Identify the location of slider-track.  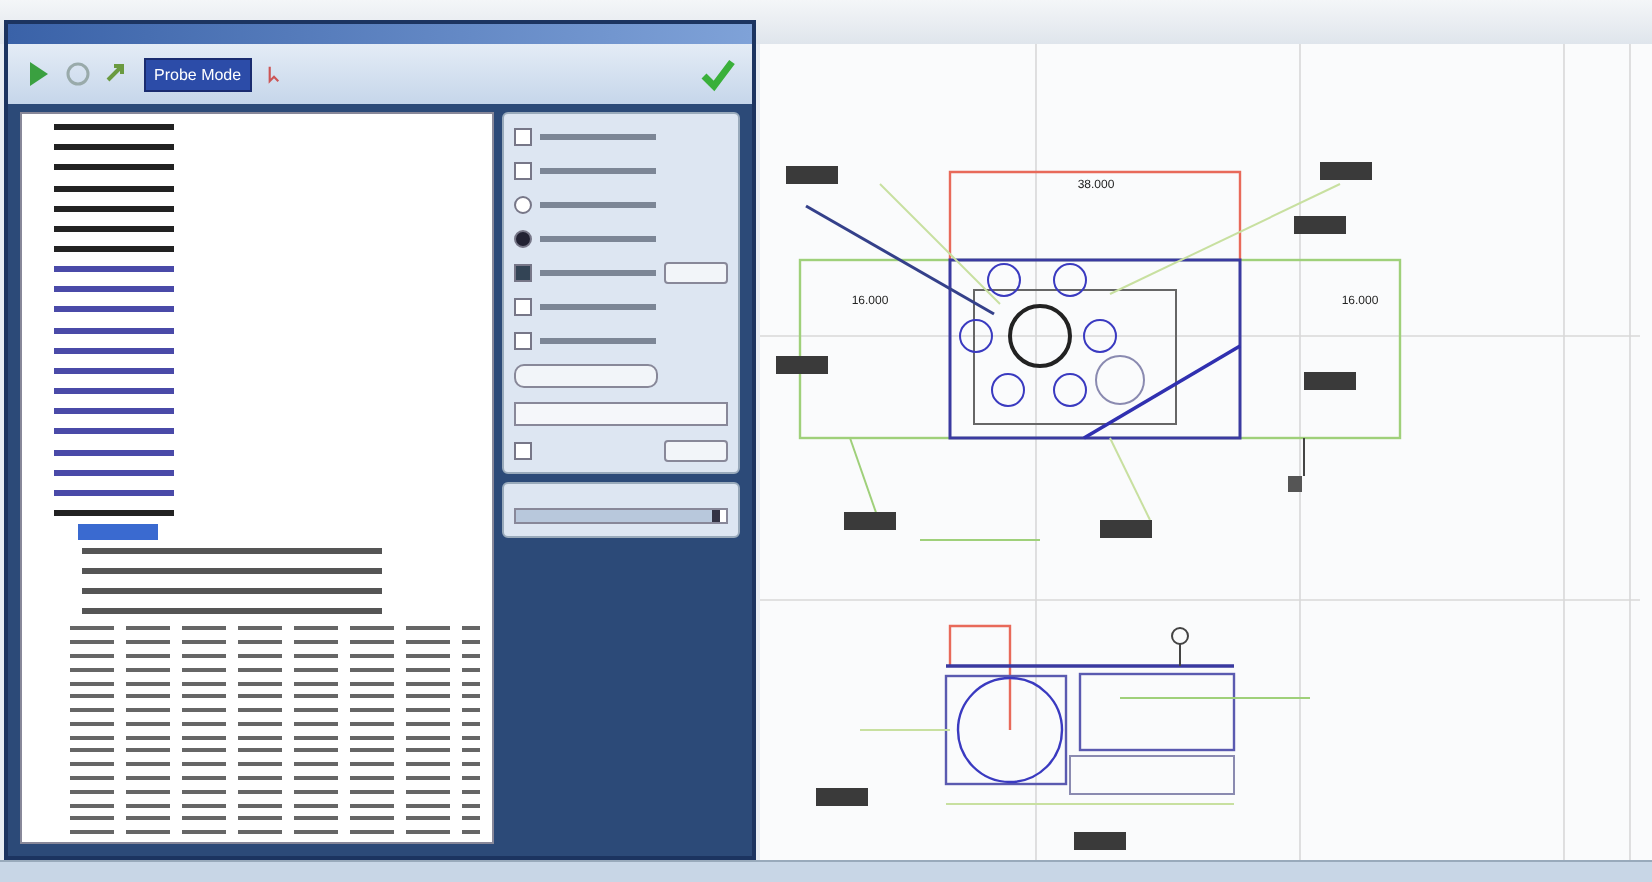
(621, 516).